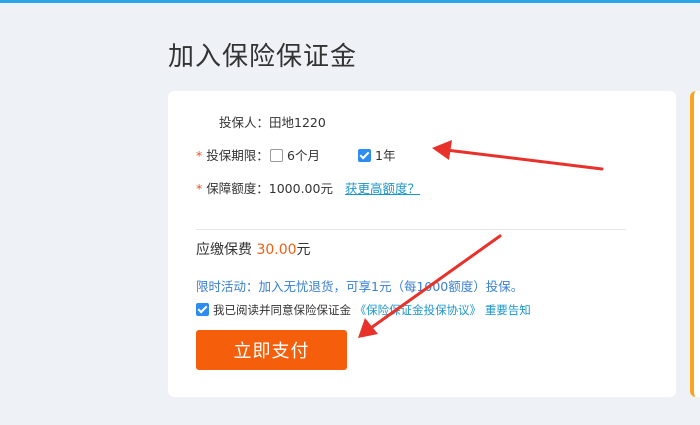  What do you see at coordinates (430, 286) in the screenshot?
I see `arrow-to-pay` at bounding box center [430, 286].